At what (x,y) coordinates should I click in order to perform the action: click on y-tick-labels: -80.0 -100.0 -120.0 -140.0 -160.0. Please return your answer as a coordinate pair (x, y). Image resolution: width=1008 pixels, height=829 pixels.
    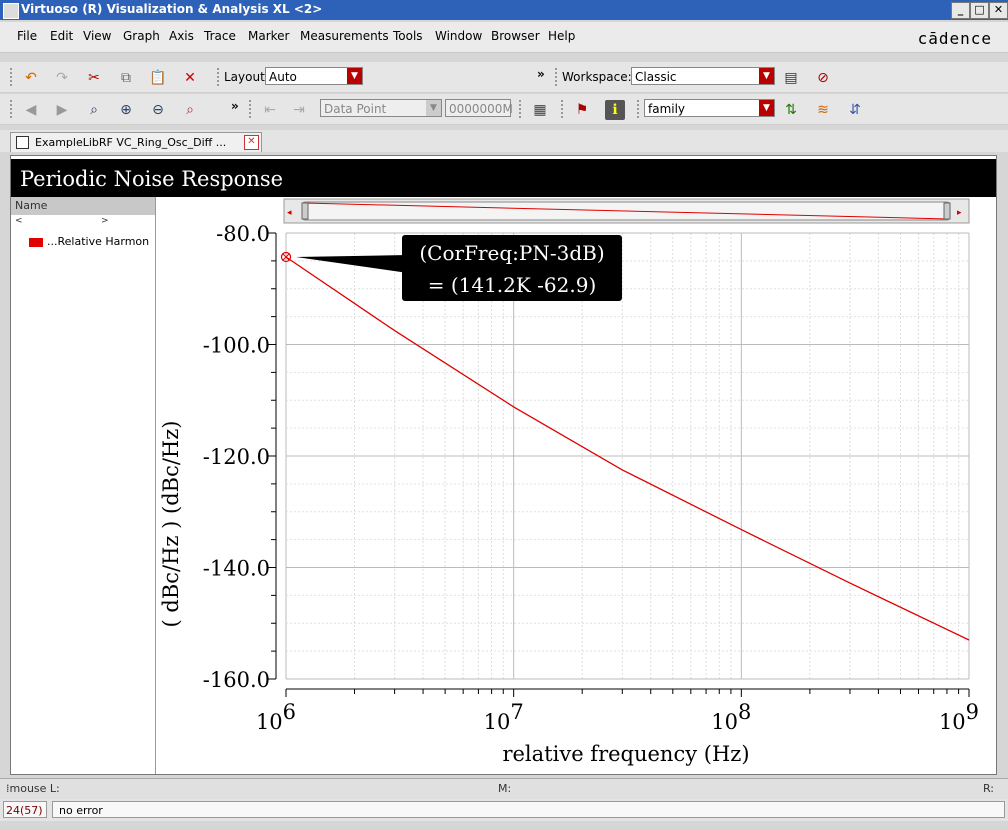
    Looking at the image, I should click on (236, 457).